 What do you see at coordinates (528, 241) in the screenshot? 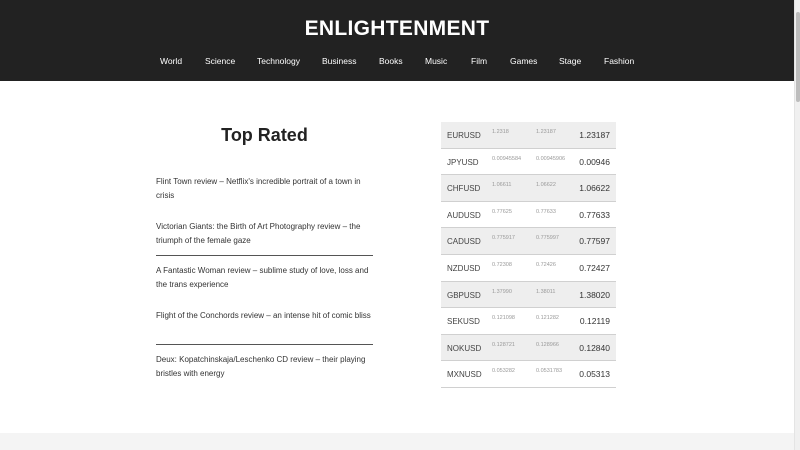
I see `table-row: CADUSD 0.775917 0.775997 0.77597` at bounding box center [528, 241].